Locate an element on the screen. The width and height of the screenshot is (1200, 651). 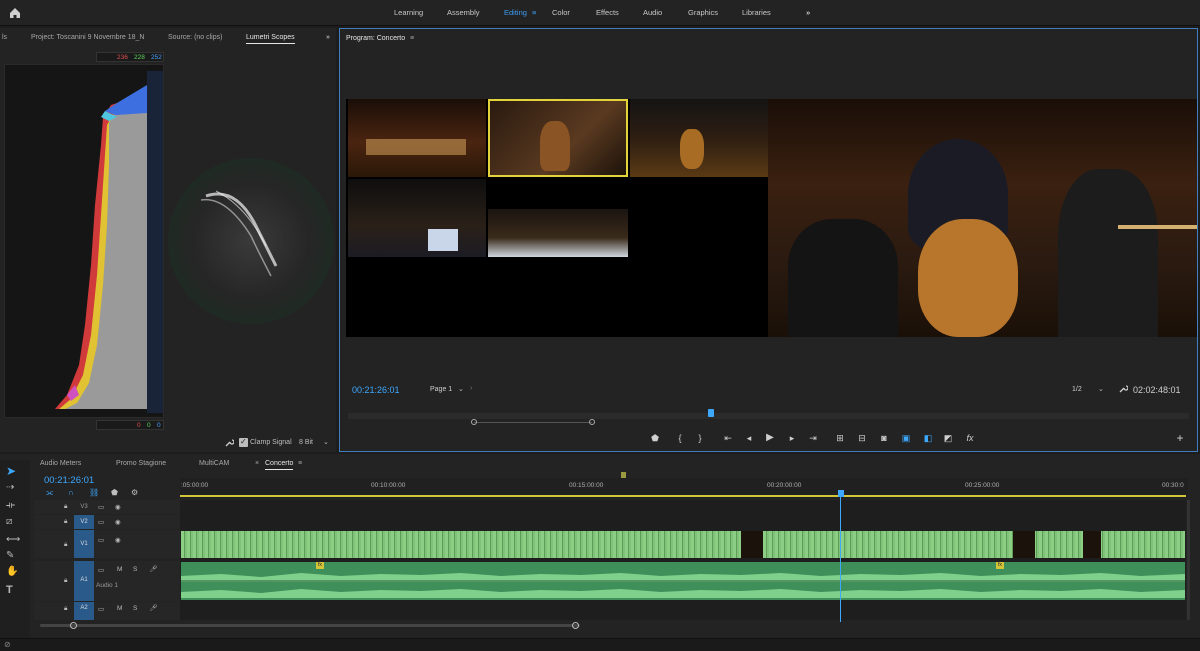
tab-lumetri-scopes: Lumetri Scopes is located at coordinates (270, 39).